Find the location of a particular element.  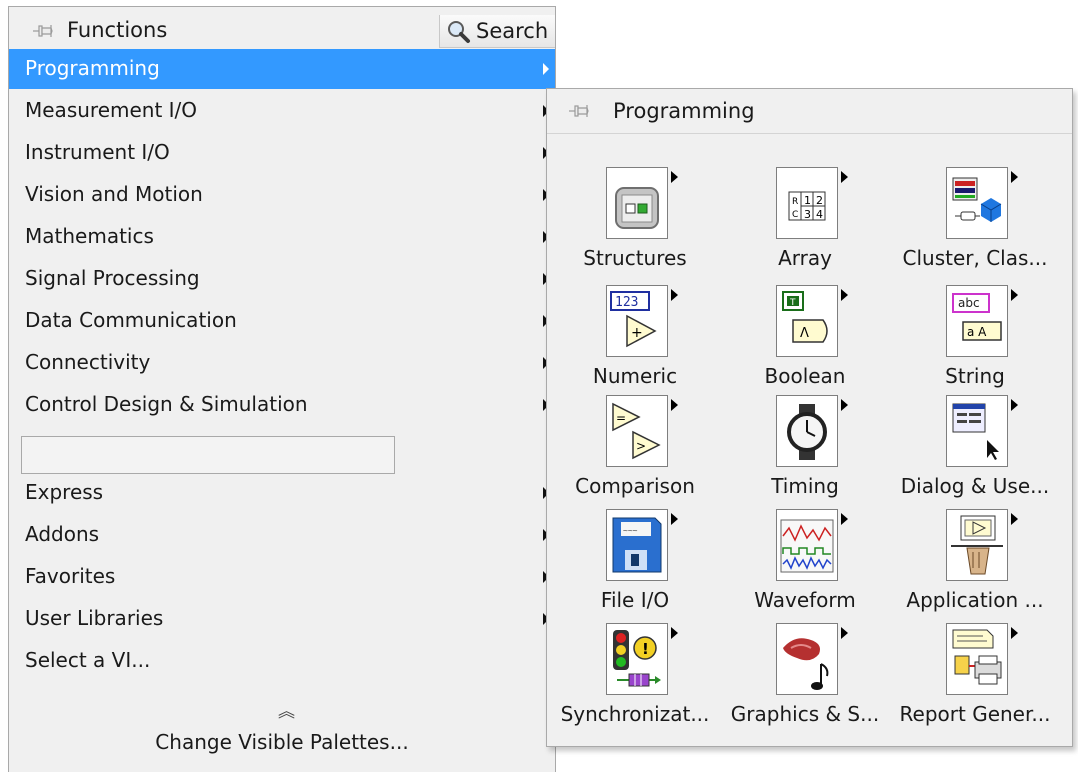

waveform-icon is located at coordinates (807, 545).